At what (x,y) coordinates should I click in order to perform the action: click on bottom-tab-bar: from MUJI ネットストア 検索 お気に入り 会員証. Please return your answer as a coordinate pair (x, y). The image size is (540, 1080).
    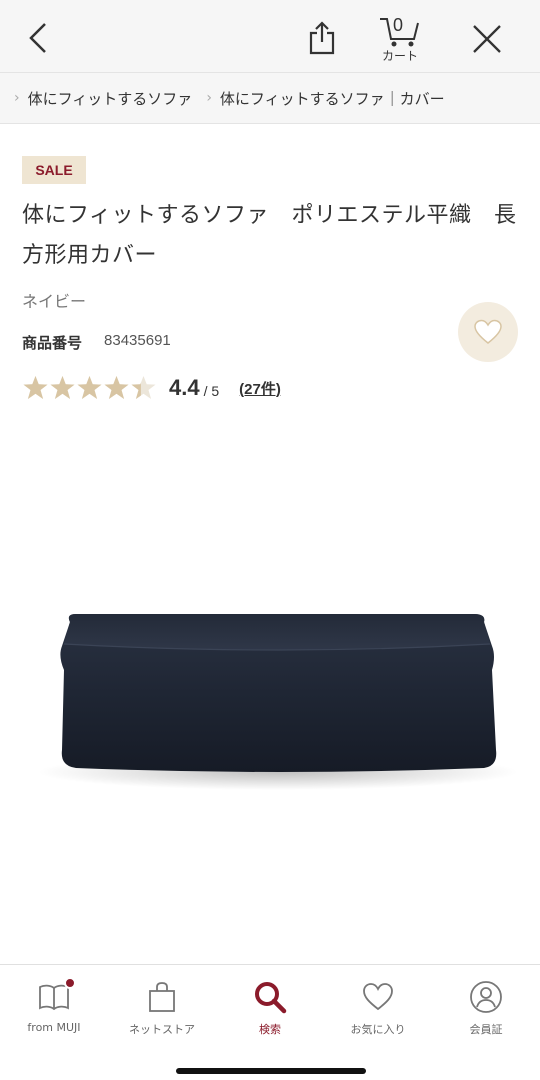
    Looking at the image, I should click on (270, 1022).